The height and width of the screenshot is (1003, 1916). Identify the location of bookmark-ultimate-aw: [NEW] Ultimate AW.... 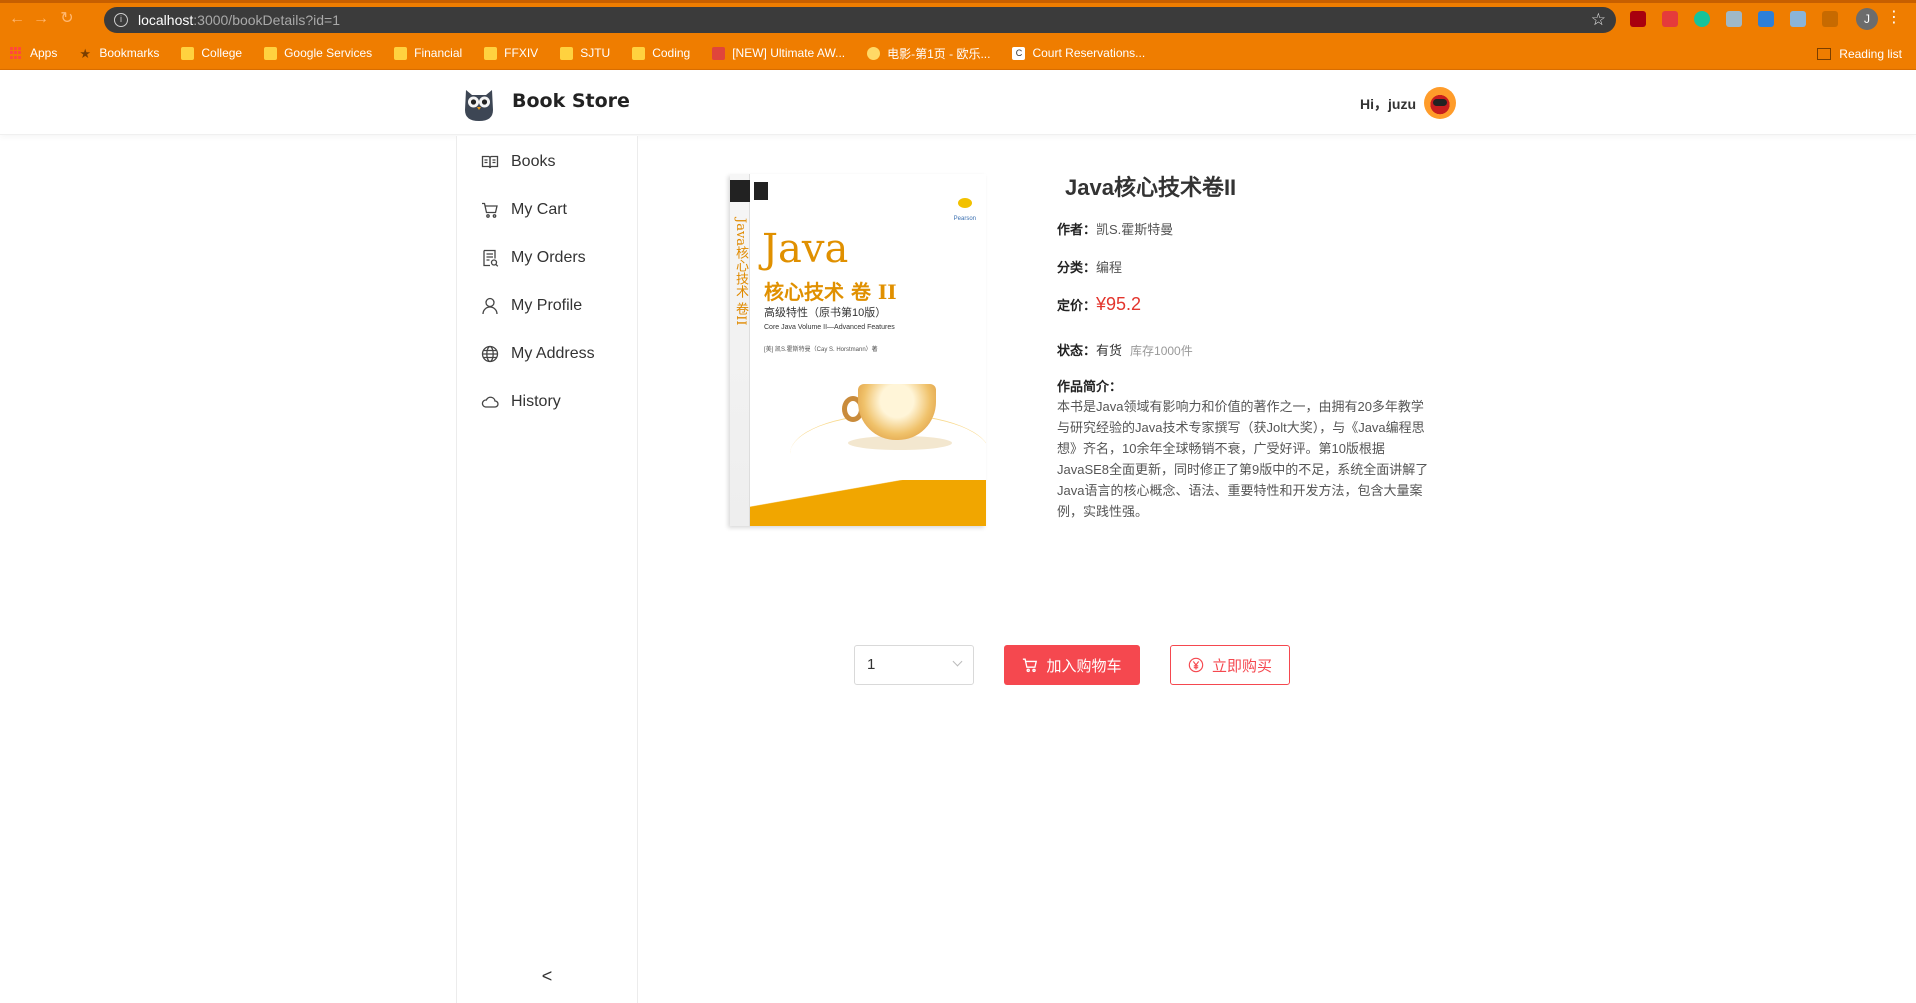
(778, 53).